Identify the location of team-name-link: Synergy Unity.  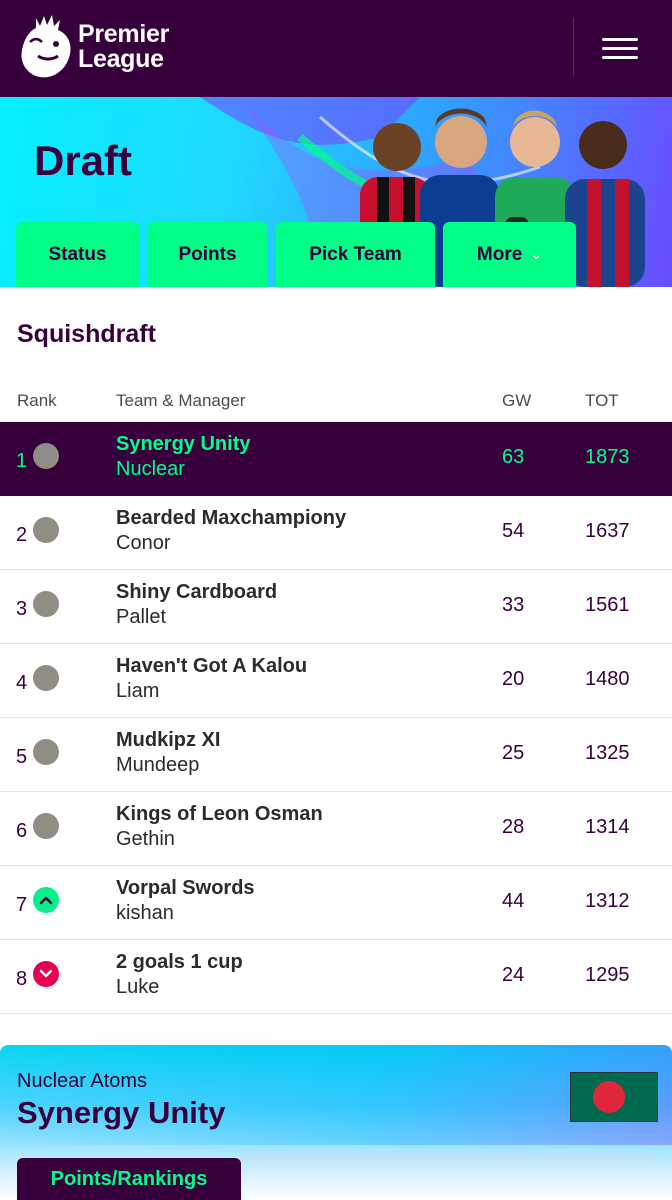
(183, 444).